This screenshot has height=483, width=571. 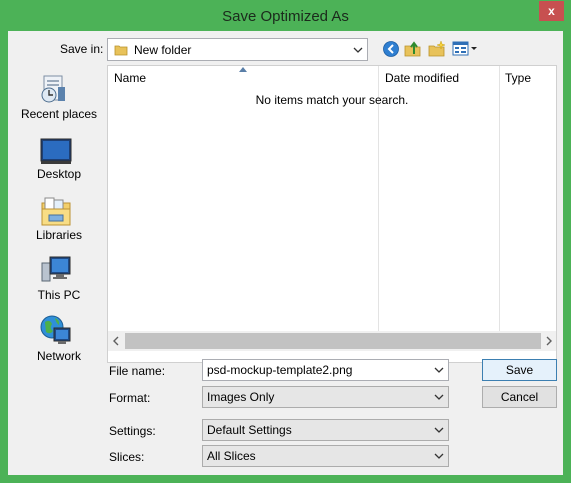 What do you see at coordinates (249, 430) in the screenshot?
I see `settings-value: Default Settings` at bounding box center [249, 430].